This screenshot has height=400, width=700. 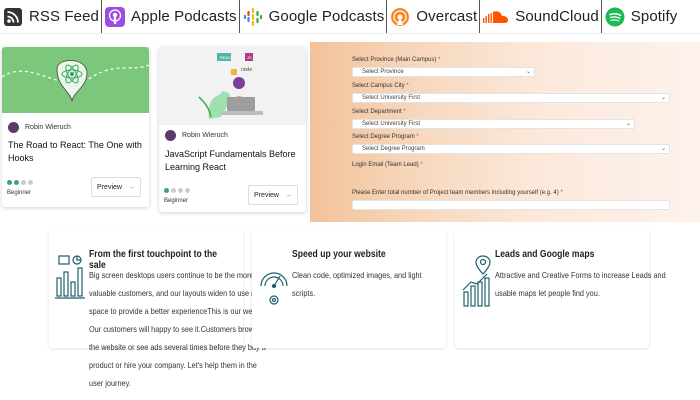 What do you see at coordinates (249, 57) in the screenshot?
I see `thumb-badge-js: JS` at bounding box center [249, 57].